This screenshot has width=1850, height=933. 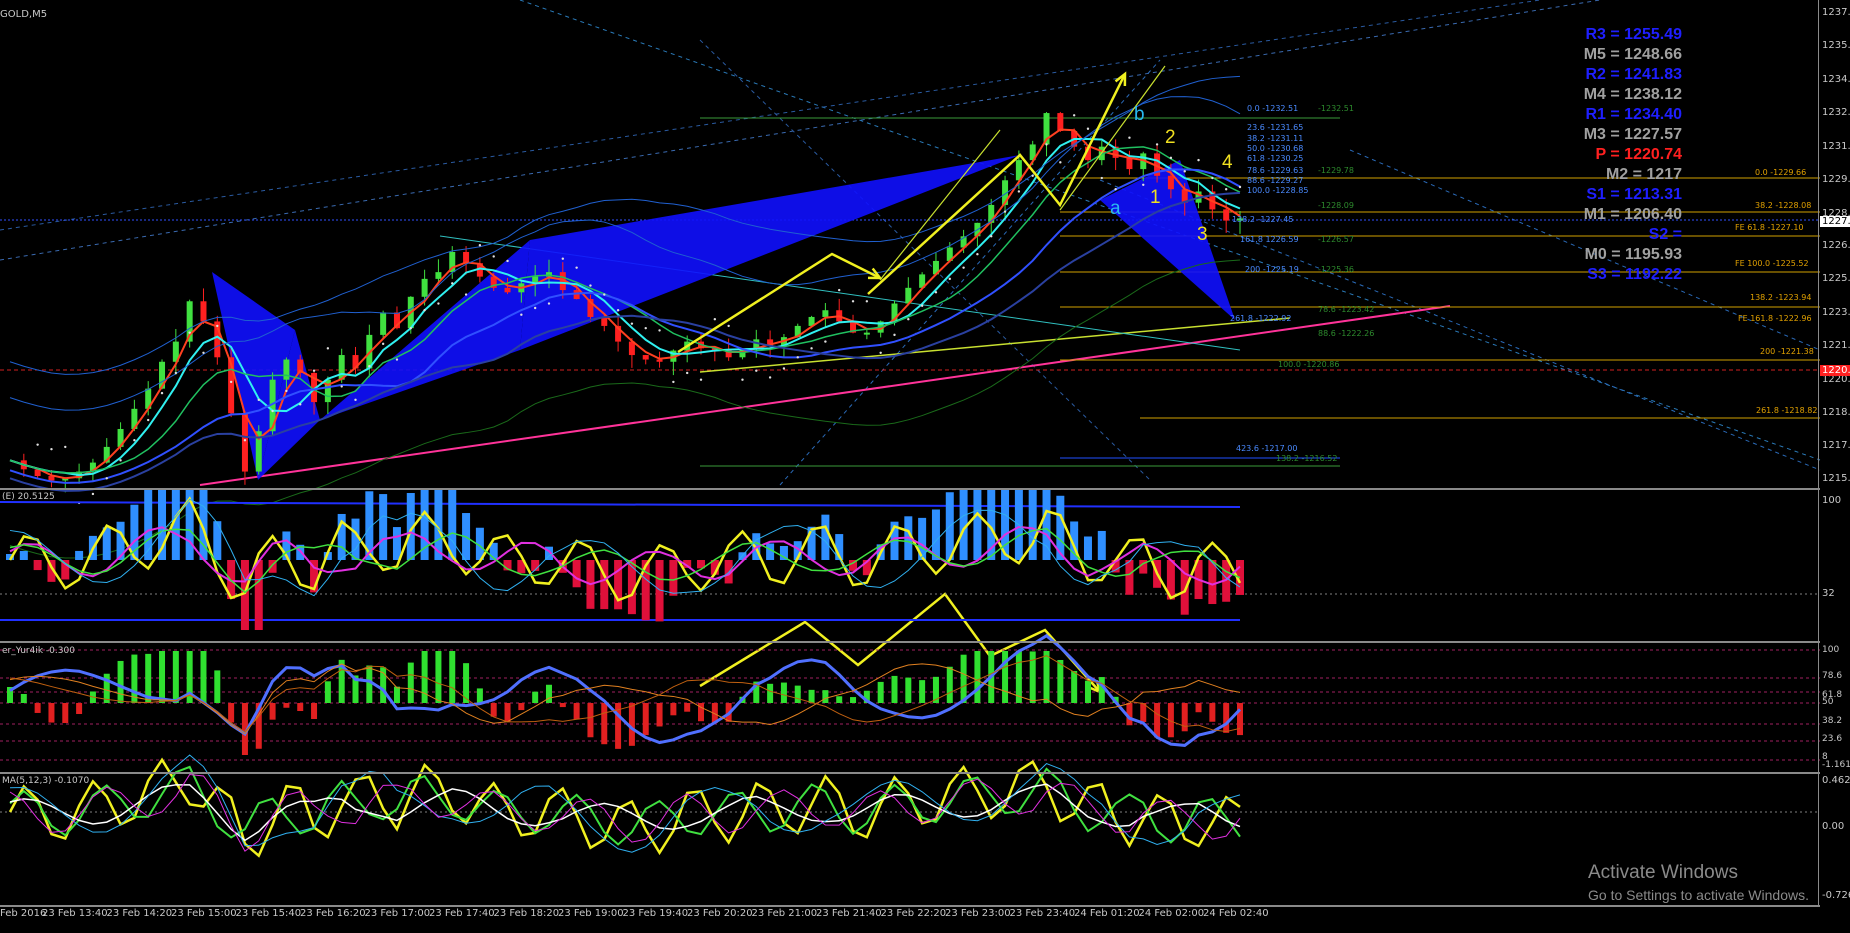 I want to click on fib-level-label: 138.2 -1227.45, so click(x=1263, y=219).